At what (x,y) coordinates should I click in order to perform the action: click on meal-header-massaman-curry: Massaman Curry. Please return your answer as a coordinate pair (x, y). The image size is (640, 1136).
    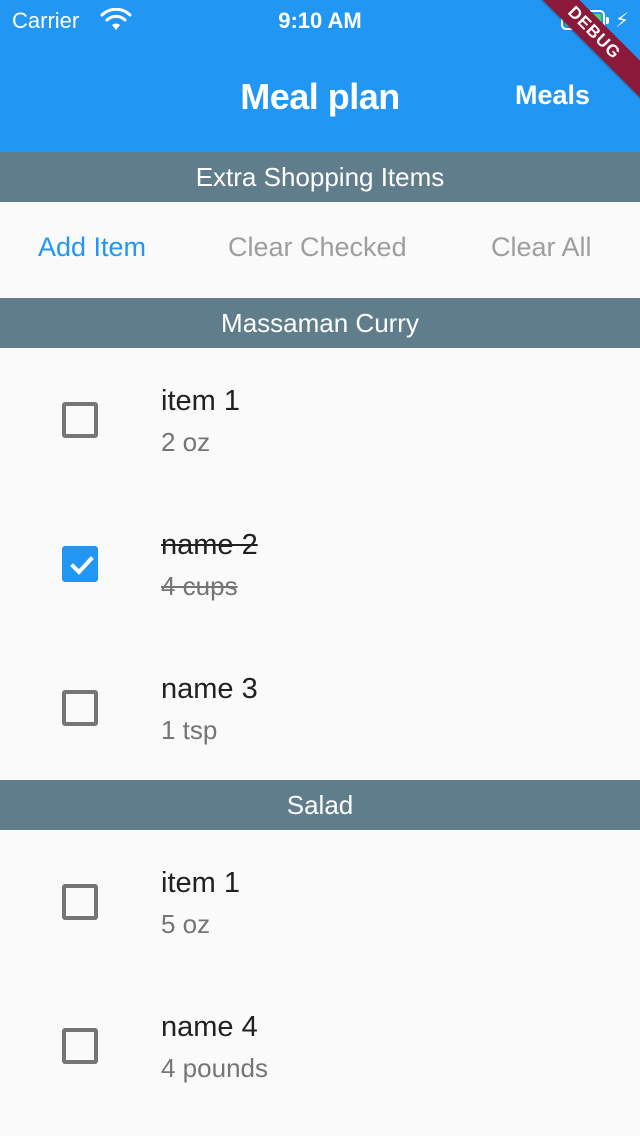
    Looking at the image, I should click on (320, 323).